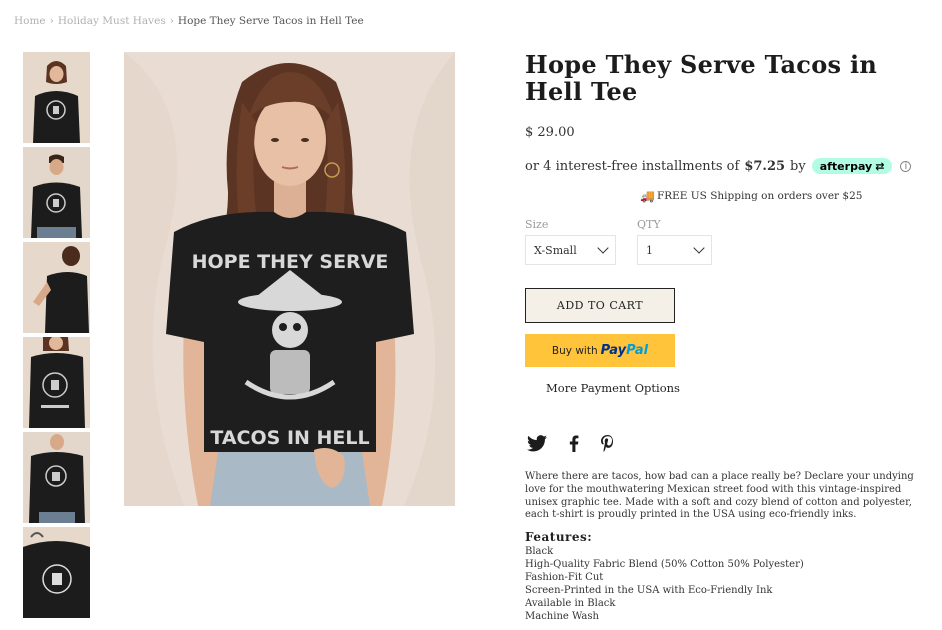 This screenshot has height=630, width=942. I want to click on product-title: Hope They Serve Tacos in Hell Tee, so click(701, 78).